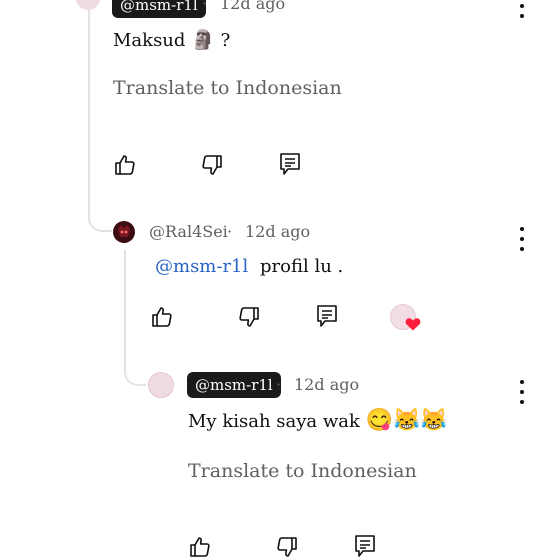 Image resolution: width=560 pixels, height=560 pixels. Describe the element at coordinates (225, 40) in the screenshot. I see `comment-text-suffix: ?` at that location.